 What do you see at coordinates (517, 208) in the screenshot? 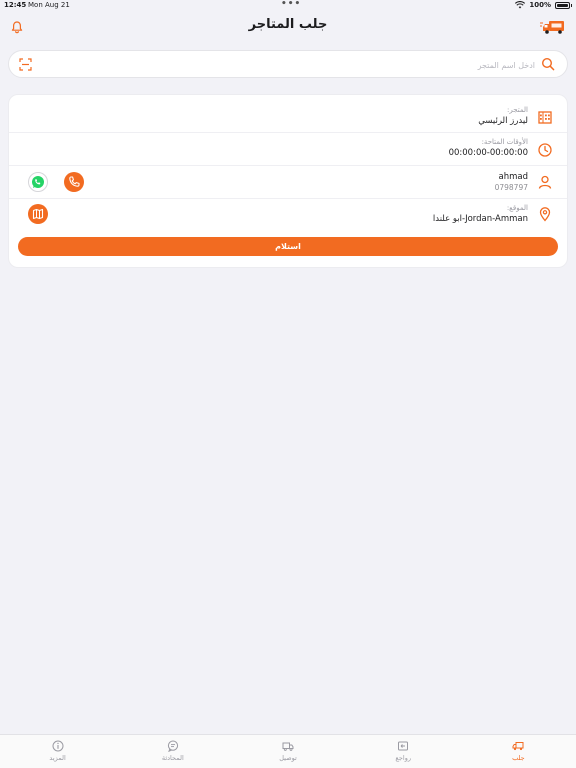
I see `location-label: الموقع:` at bounding box center [517, 208].